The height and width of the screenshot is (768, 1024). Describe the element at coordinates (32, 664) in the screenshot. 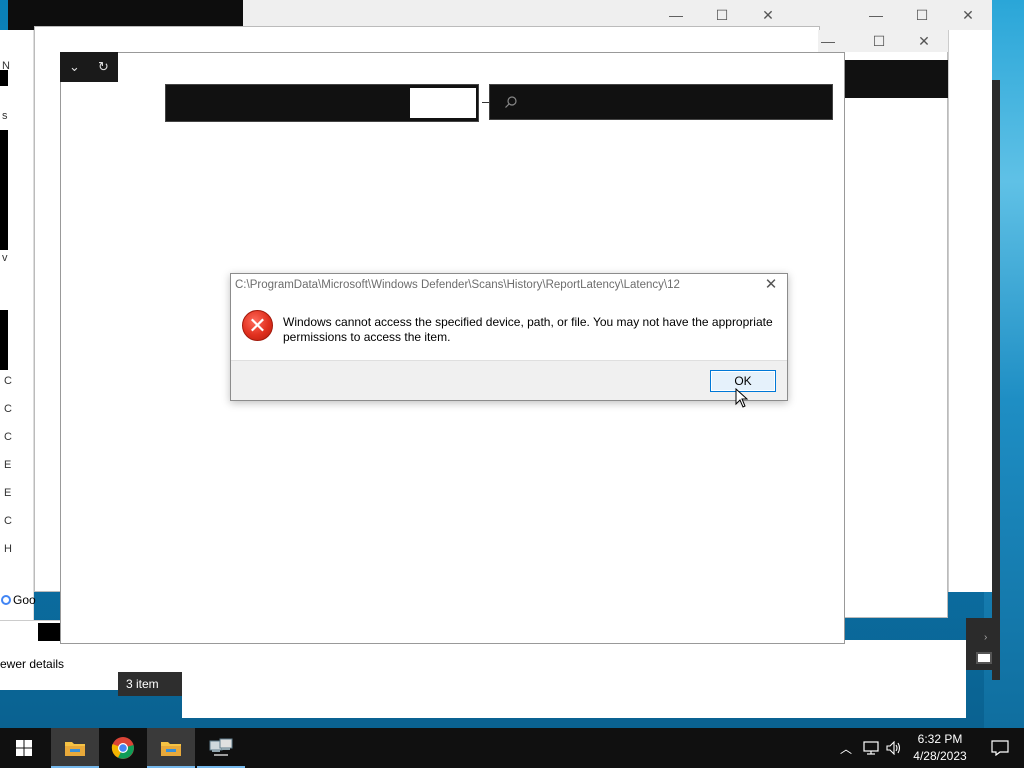

I see `fewer-details-link: ewer details` at that location.